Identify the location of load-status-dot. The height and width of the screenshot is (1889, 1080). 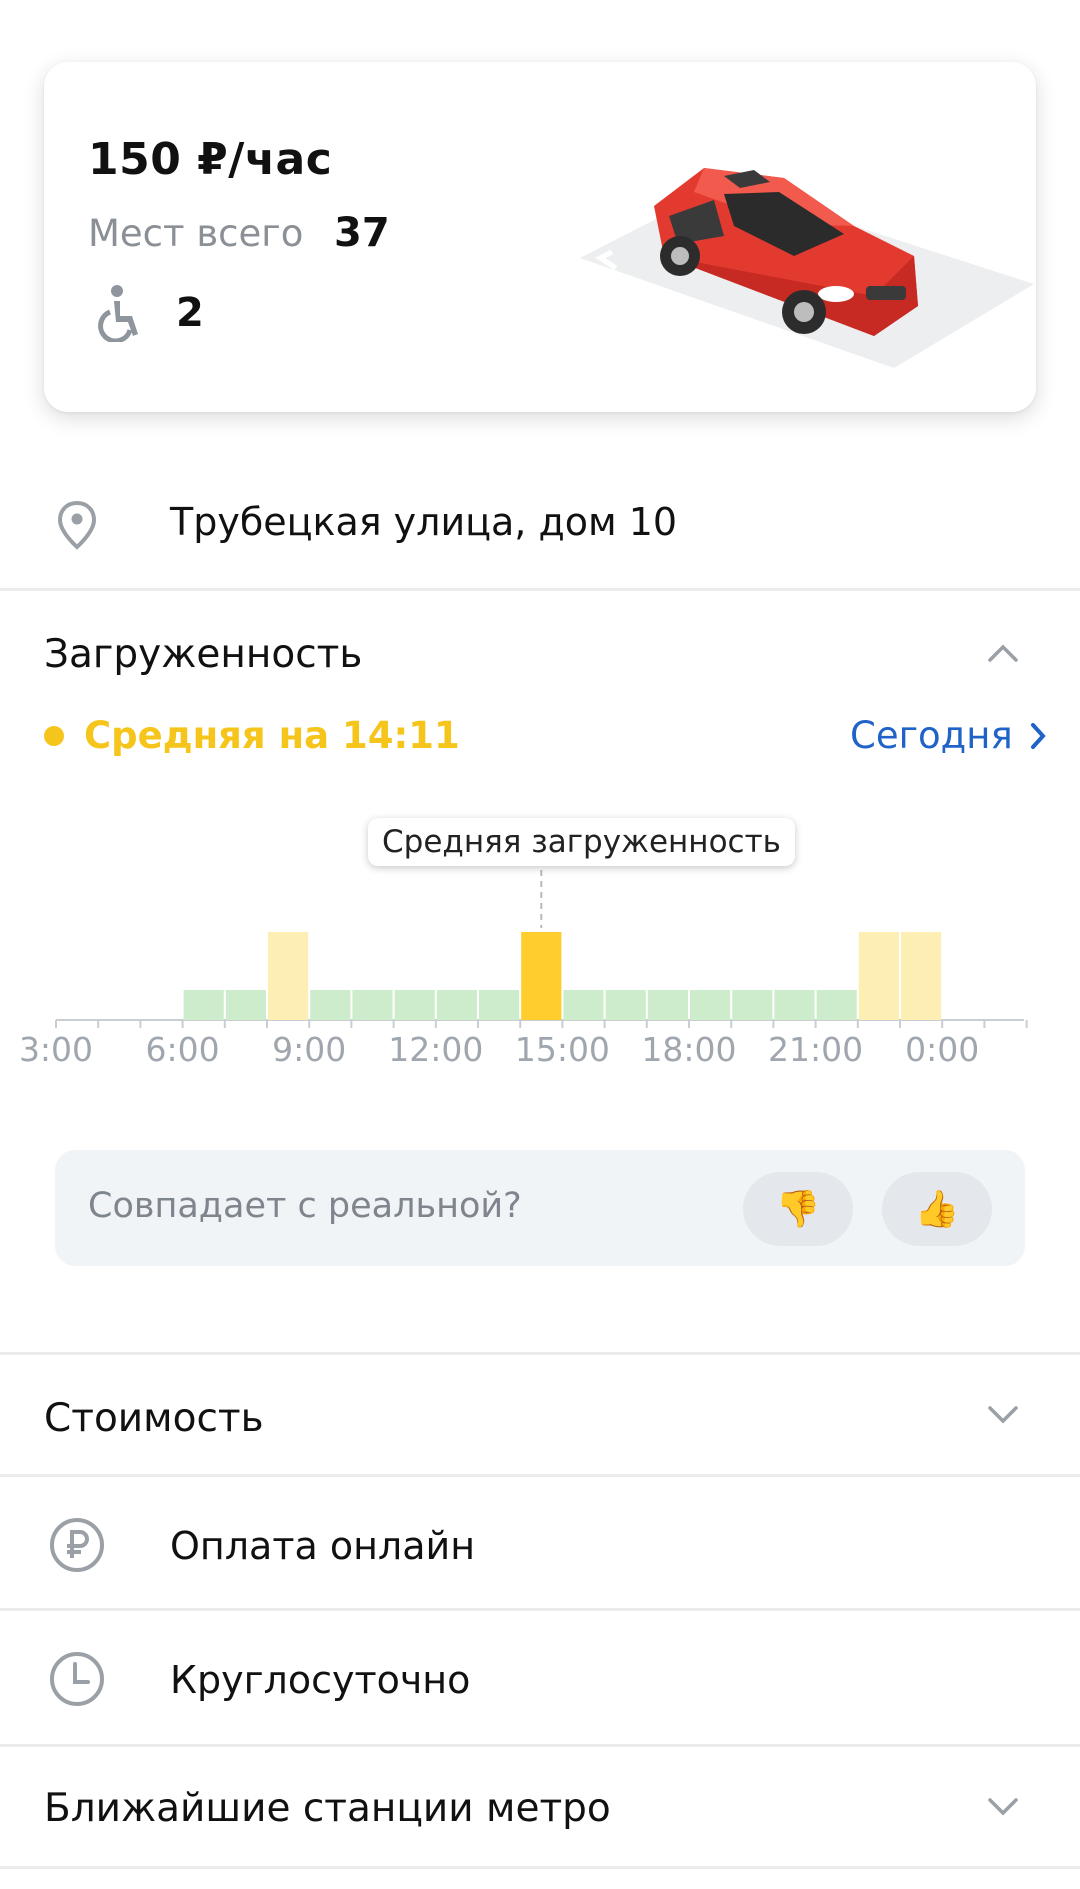
(54, 736).